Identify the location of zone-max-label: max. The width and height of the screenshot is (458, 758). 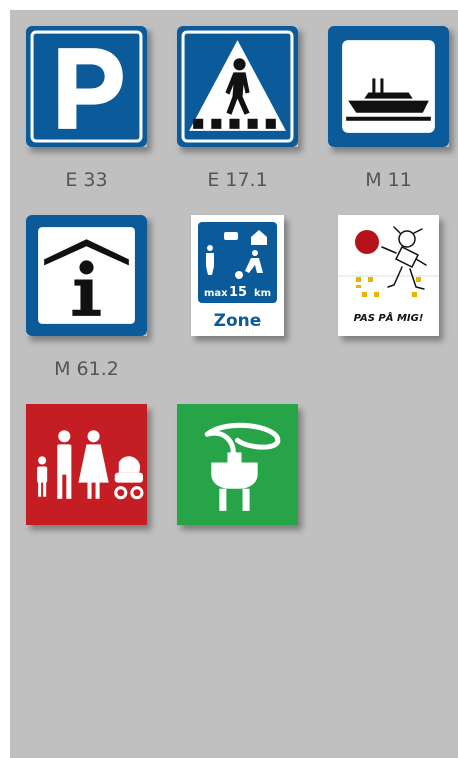
(216, 293).